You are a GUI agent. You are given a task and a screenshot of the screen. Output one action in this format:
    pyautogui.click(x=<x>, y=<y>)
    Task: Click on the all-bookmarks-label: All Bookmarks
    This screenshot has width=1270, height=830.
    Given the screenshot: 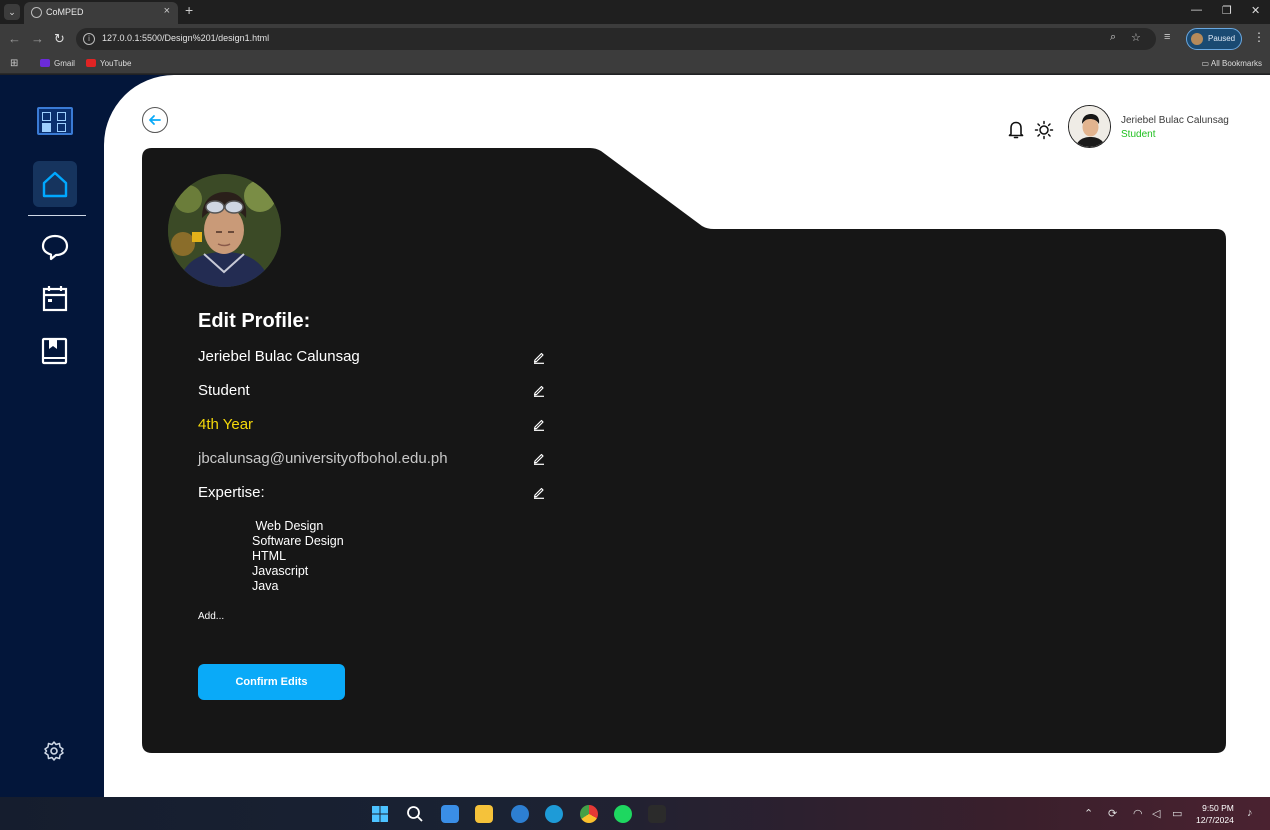 What is the action you would take?
    pyautogui.click(x=1236, y=63)
    